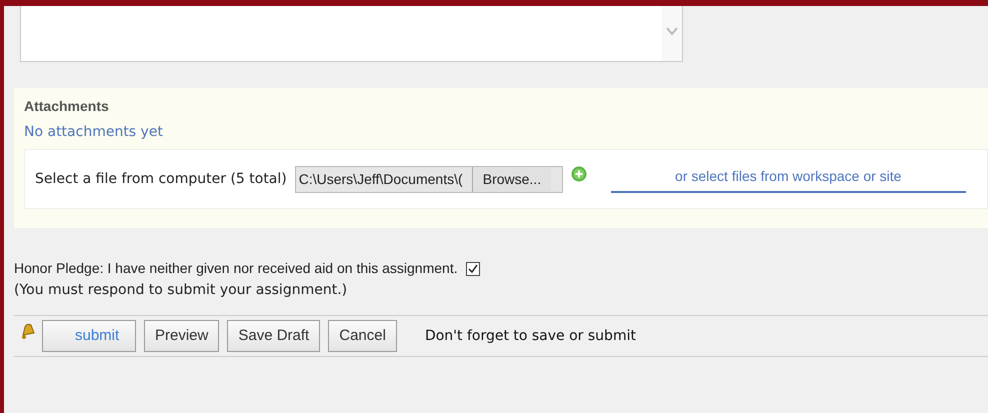  What do you see at coordinates (161, 179) in the screenshot?
I see `file-label: Select a file from computer (5 total)` at bounding box center [161, 179].